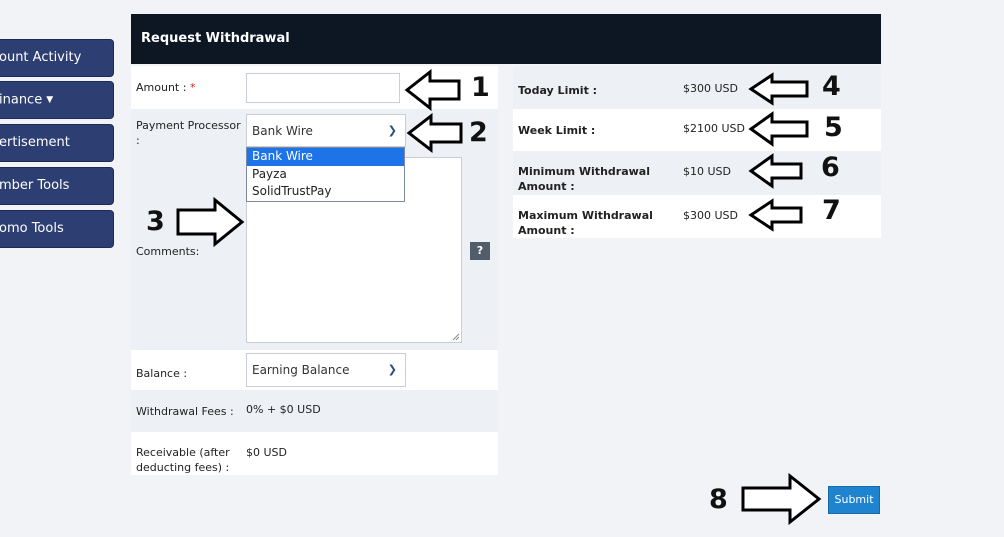 The height and width of the screenshot is (537, 1004). I want to click on fees-row: Withdrawal Fees : 0% + $0 USD, so click(314, 411).